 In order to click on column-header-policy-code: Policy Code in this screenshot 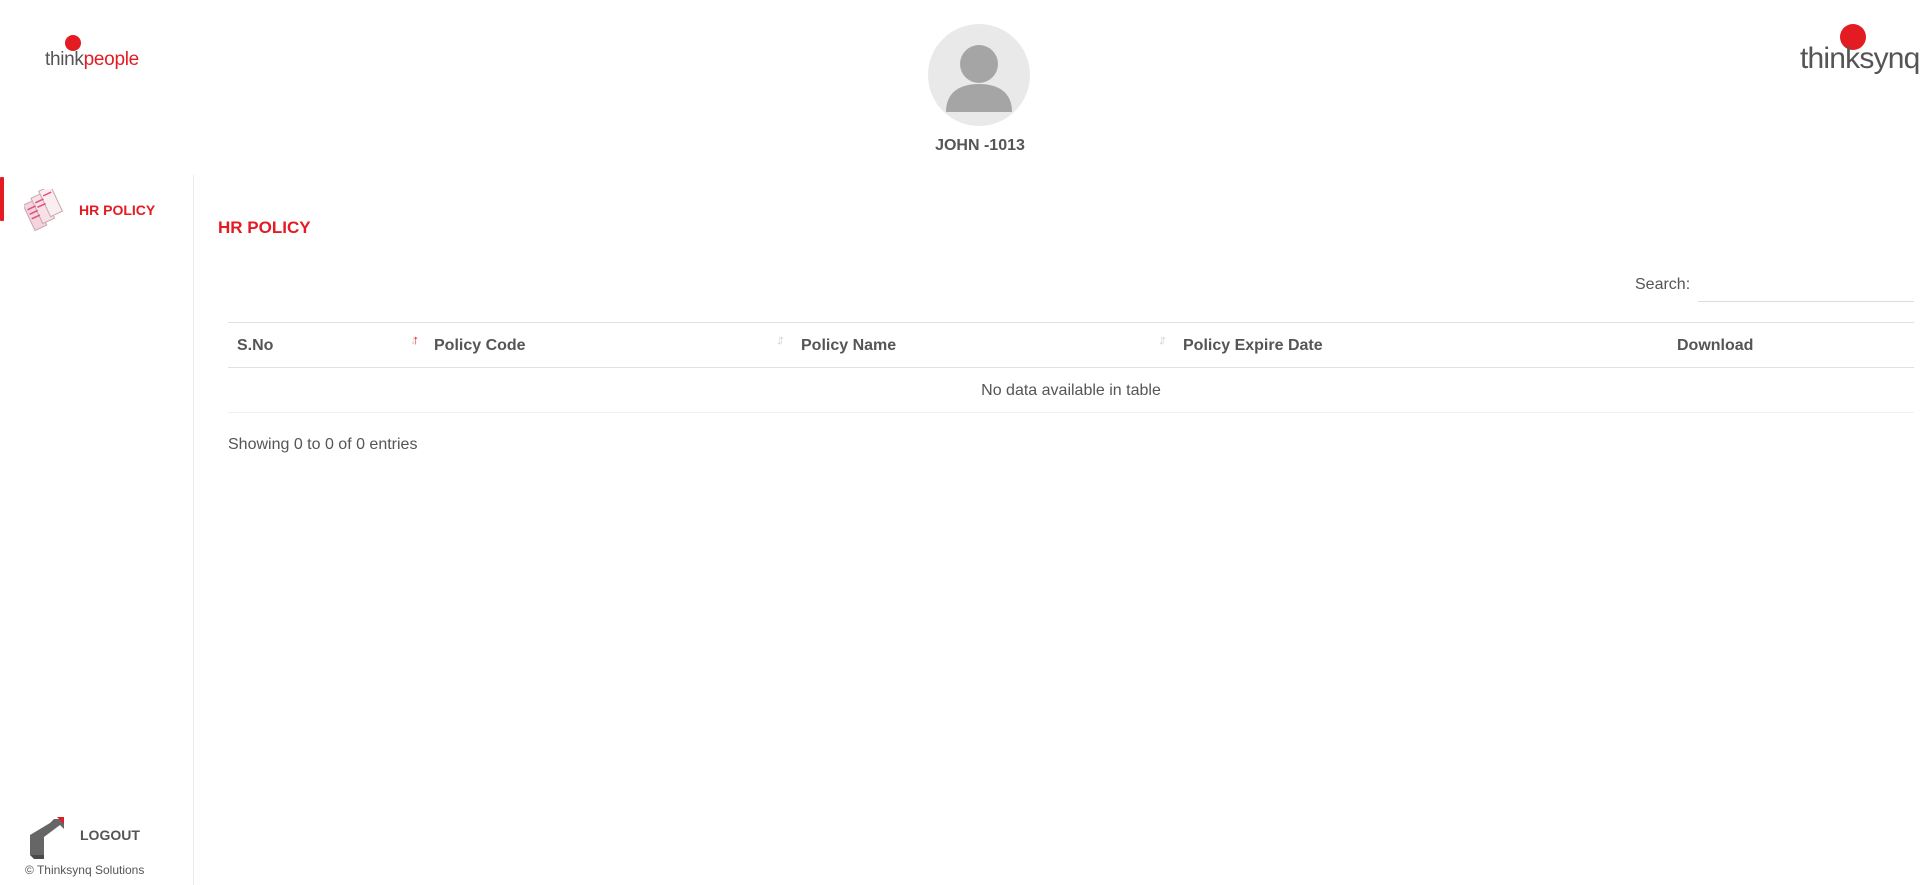, I will do `click(480, 345)`.